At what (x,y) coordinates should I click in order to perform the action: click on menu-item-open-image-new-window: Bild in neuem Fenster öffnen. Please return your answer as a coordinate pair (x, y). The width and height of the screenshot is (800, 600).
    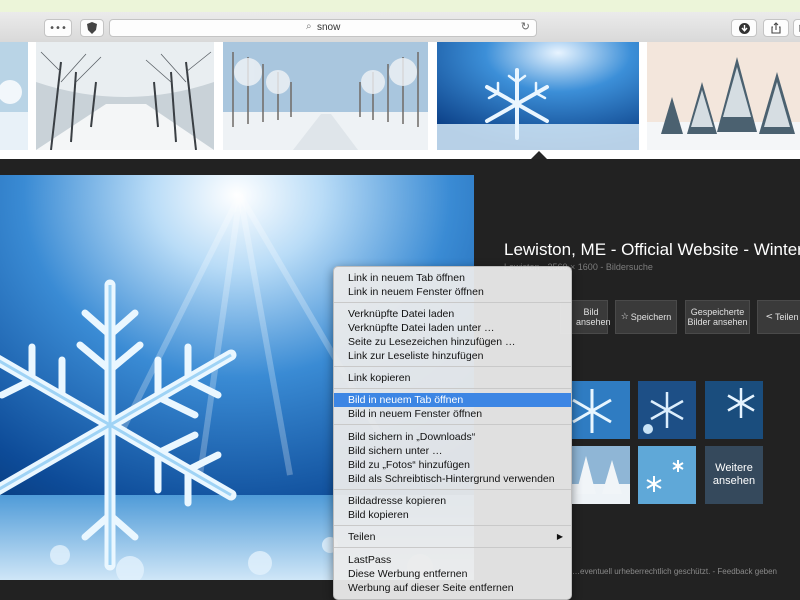
    Looking at the image, I should click on (452, 414).